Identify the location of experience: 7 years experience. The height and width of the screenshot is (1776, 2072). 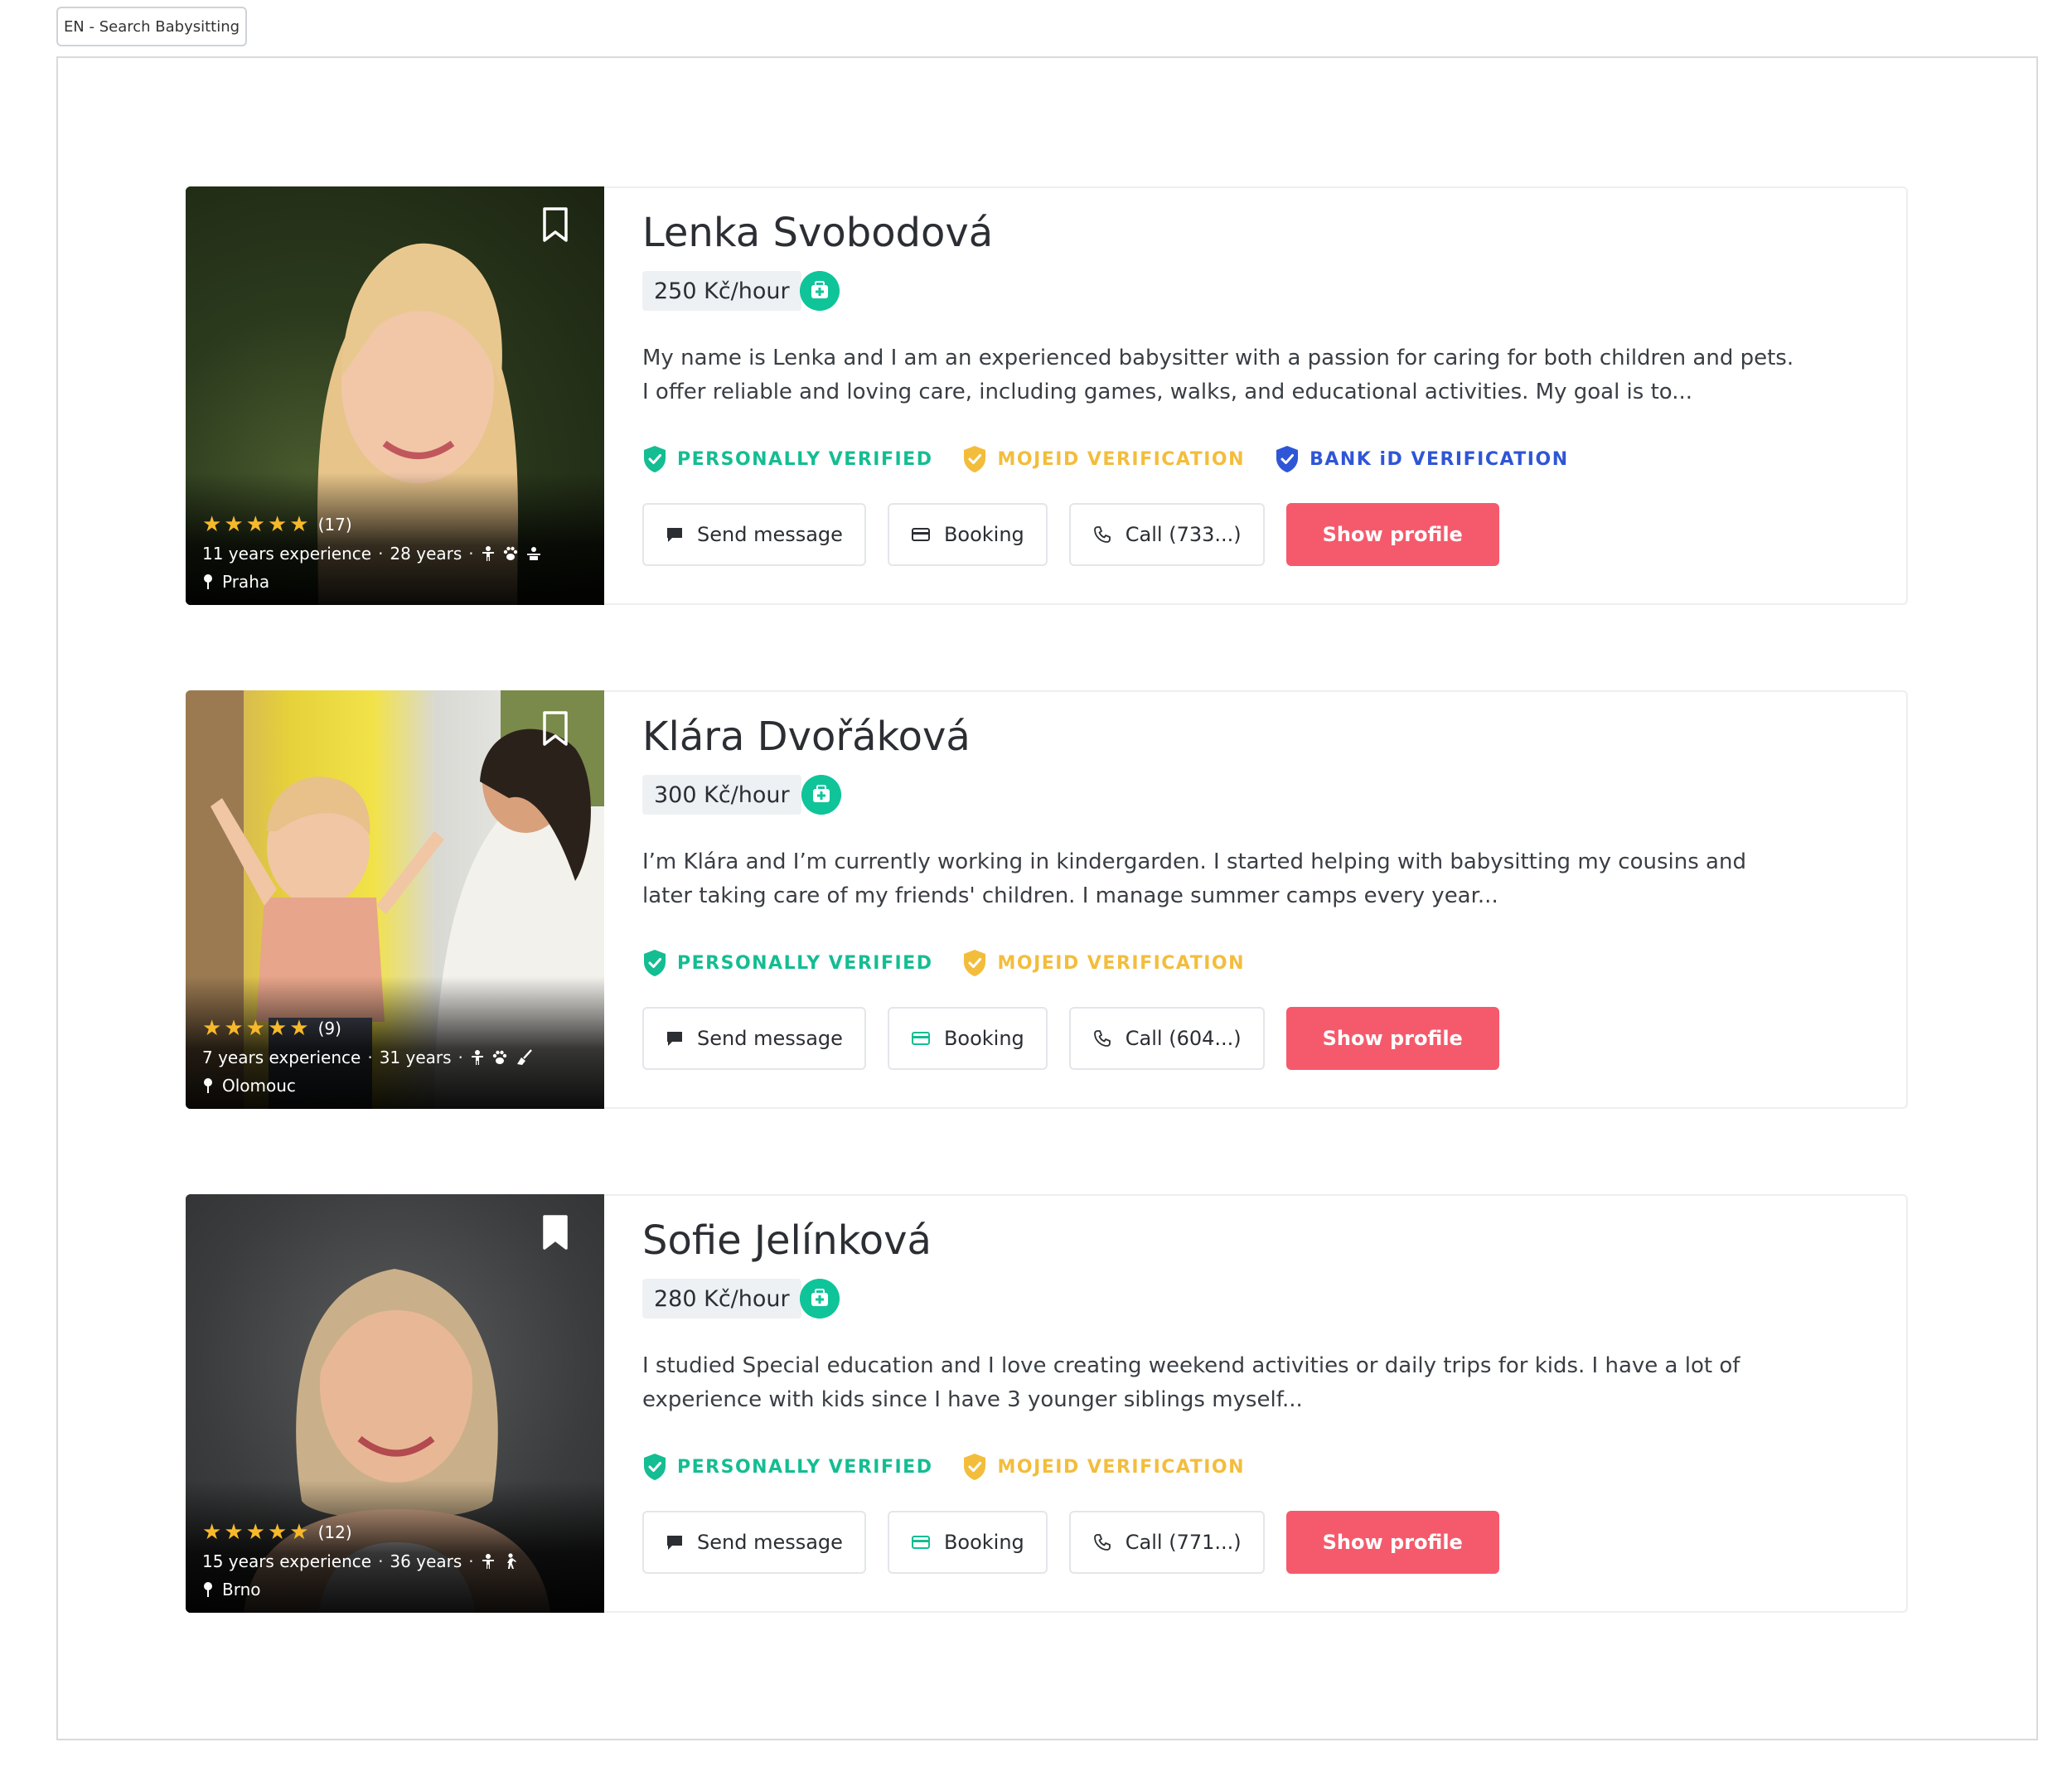
(281, 1057).